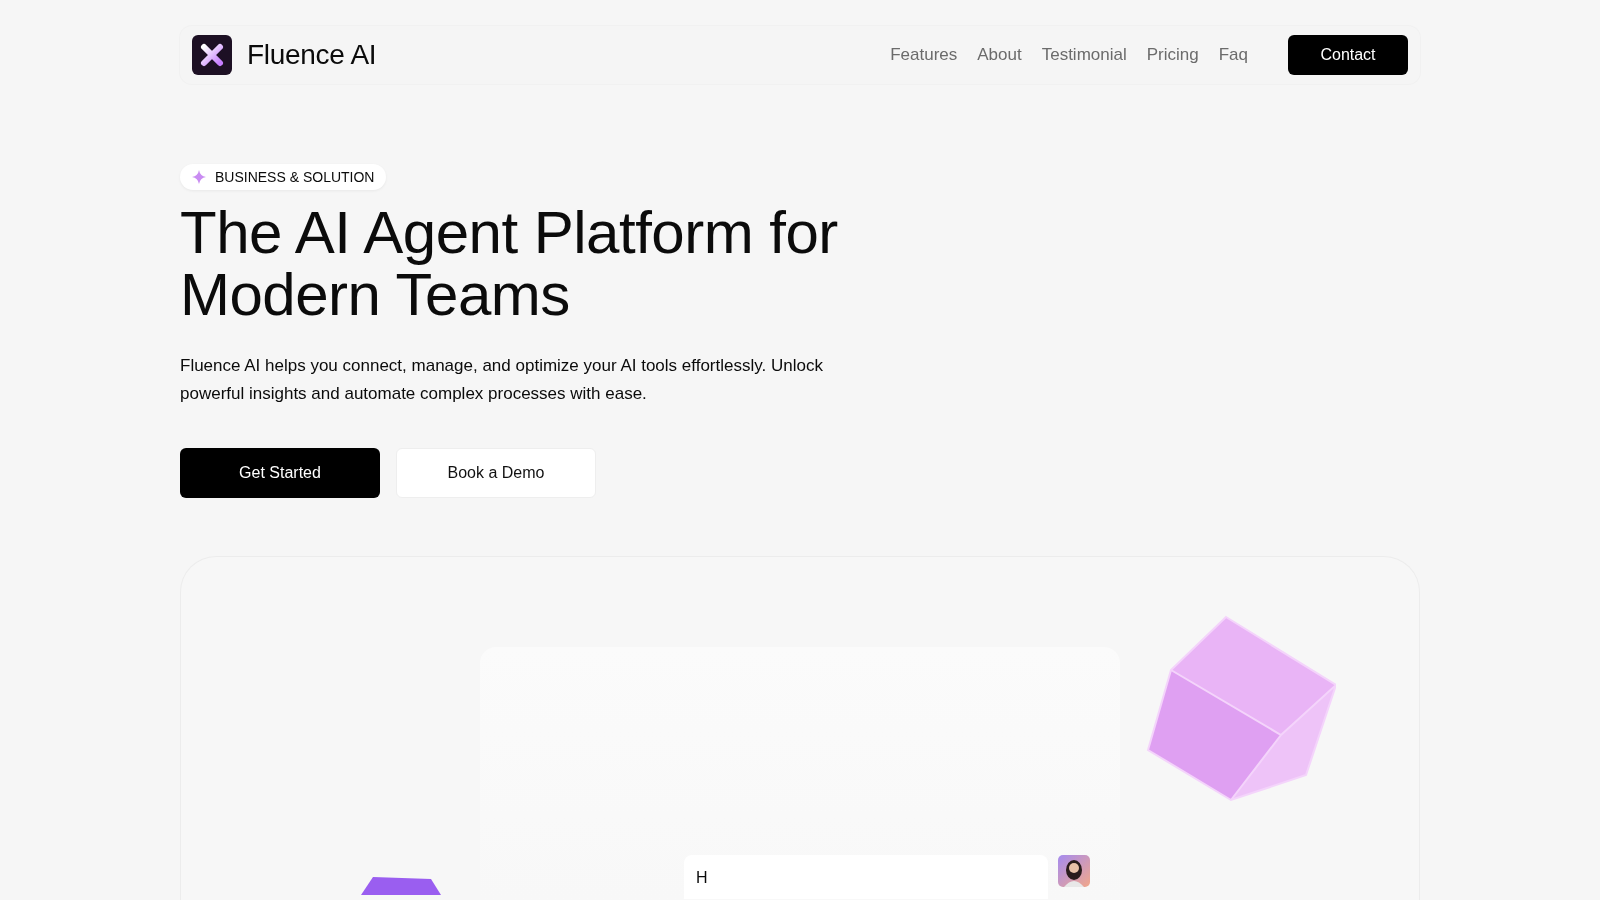 This screenshot has height=900, width=1600. I want to click on badge-text: BUSINESS & SOLUTION, so click(295, 177).